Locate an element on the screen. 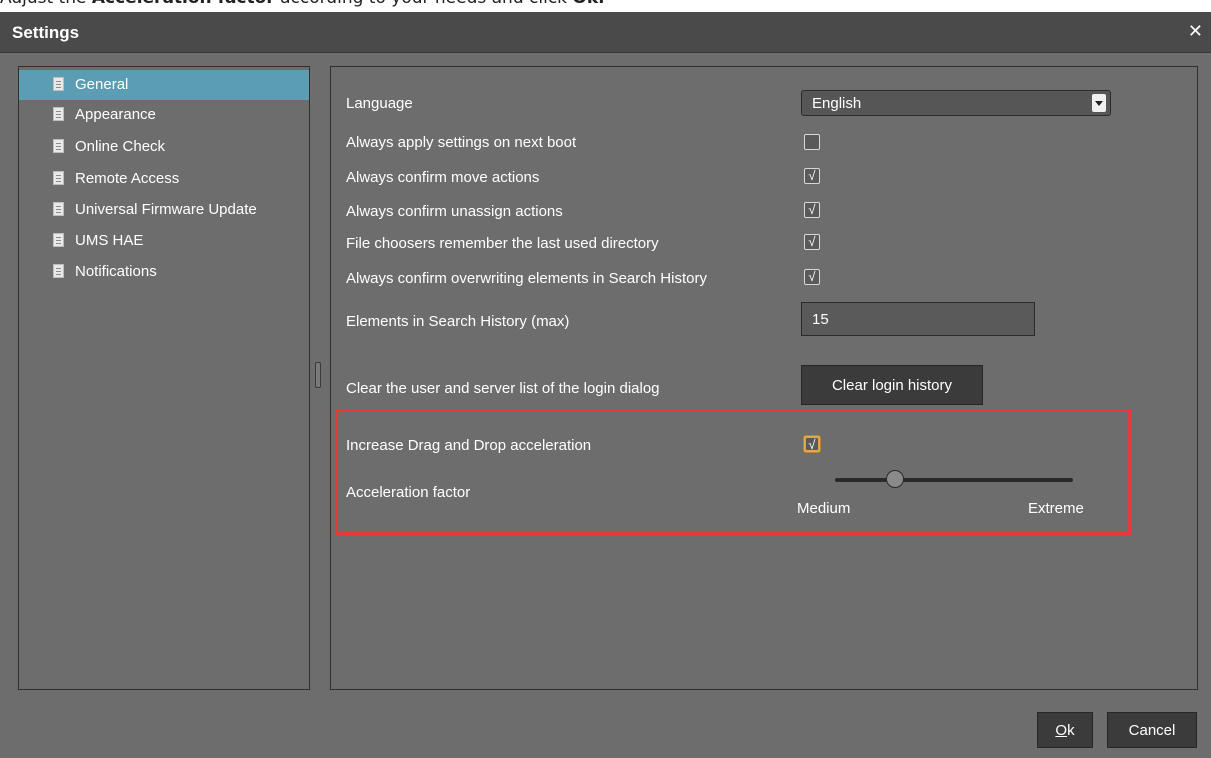 The image size is (1211, 758). sidebar-item-notifications: Notifications is located at coordinates (164, 272).